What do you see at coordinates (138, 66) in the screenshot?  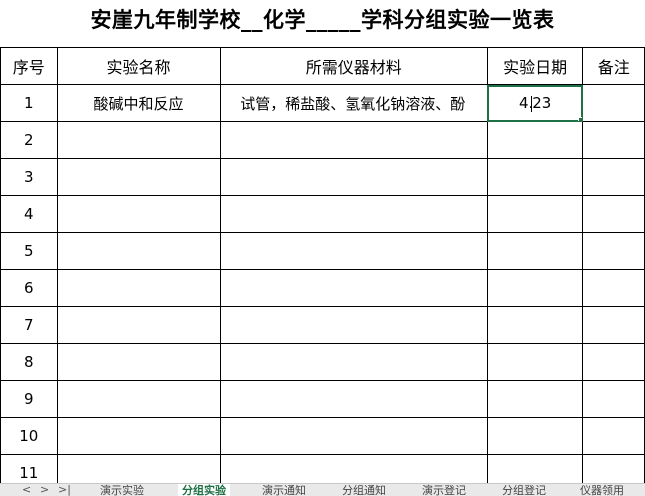 I see `header-experiment-name: 实验名称` at bounding box center [138, 66].